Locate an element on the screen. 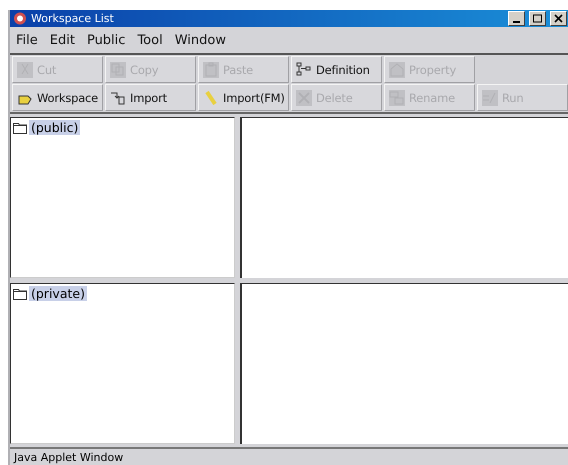 This screenshot has width=568, height=465. menu-item: Public is located at coordinates (106, 40).